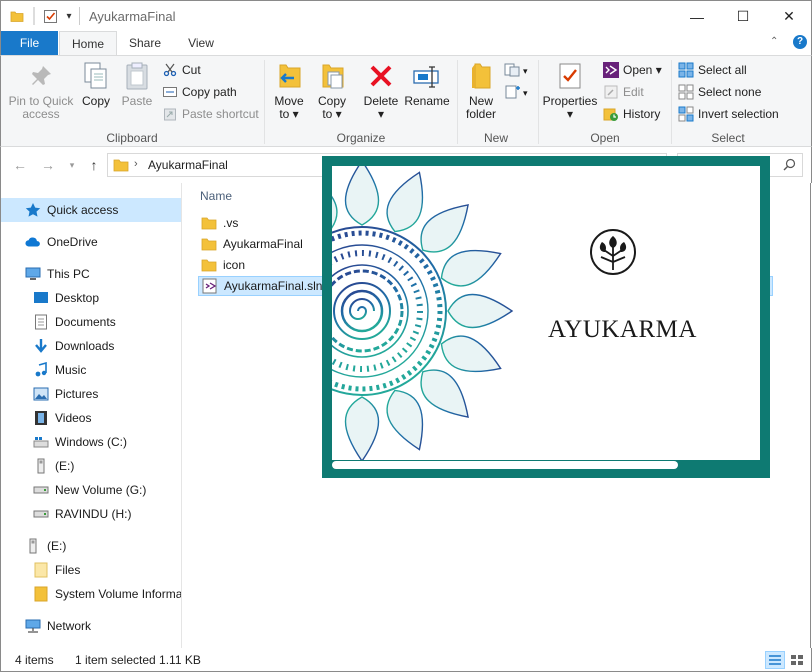  Describe the element at coordinates (719, 92) in the screenshot. I see `select-none-button: Select none` at that location.